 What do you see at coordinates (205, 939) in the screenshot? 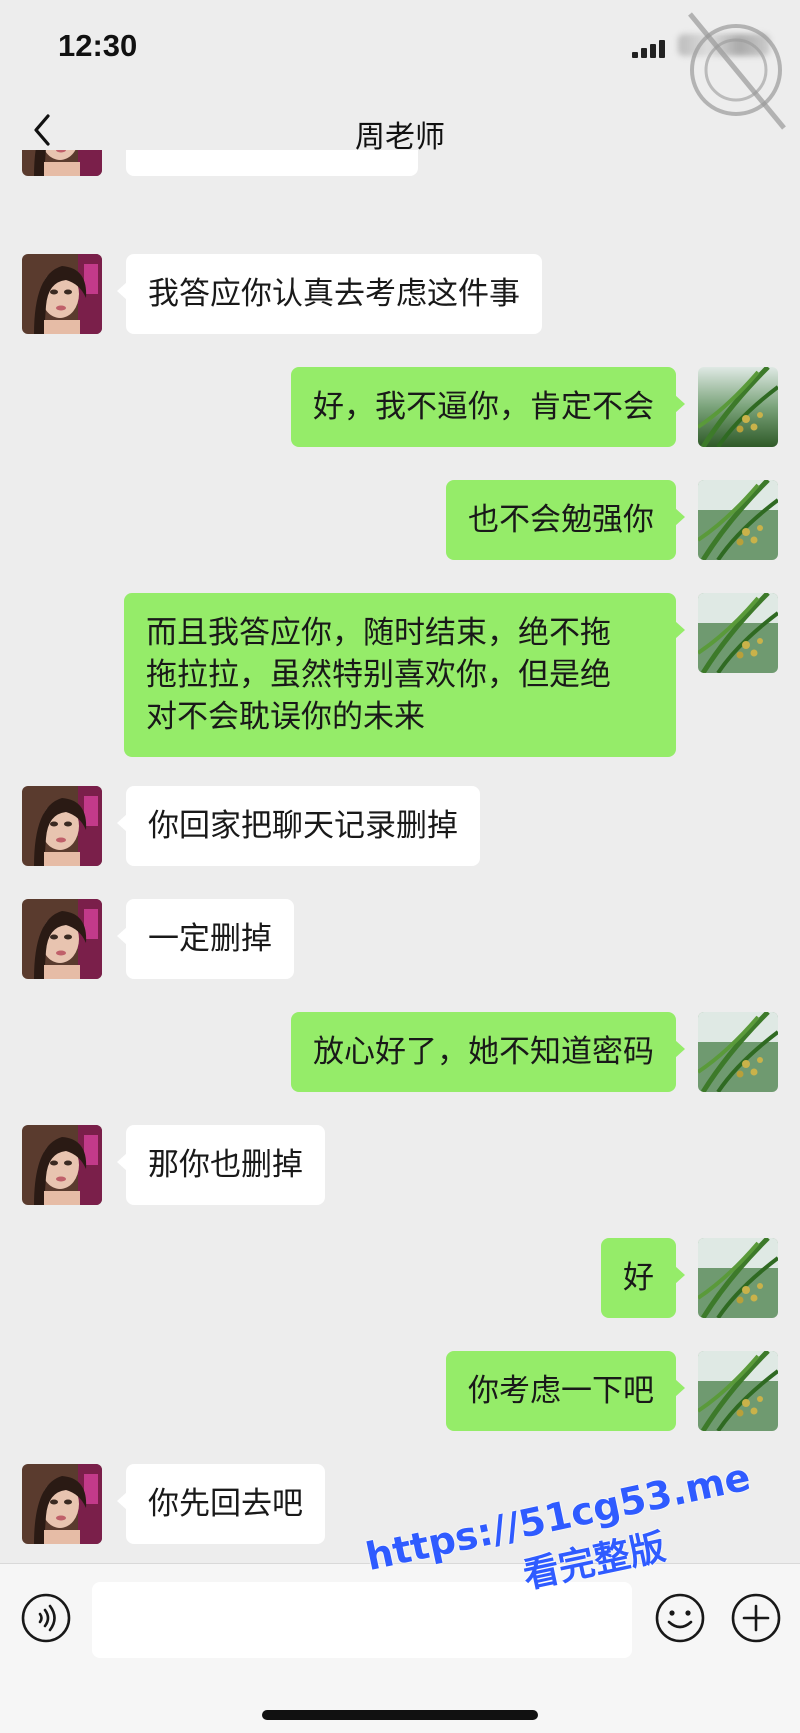
I see `message-bubble-received: 一定删掉` at bounding box center [205, 939].